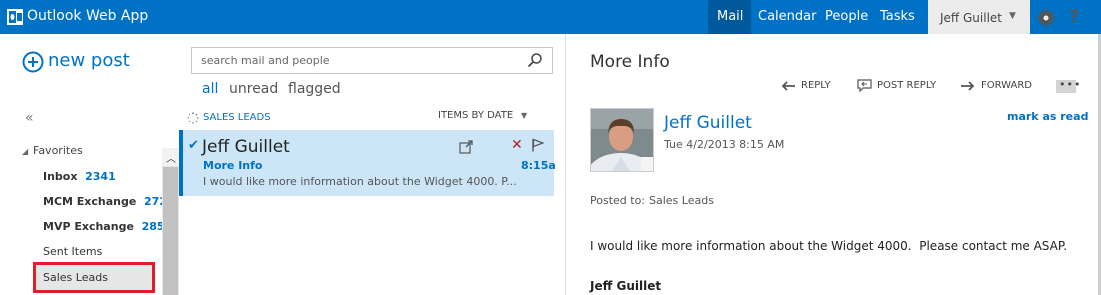  What do you see at coordinates (171, 157) in the screenshot?
I see `chevron-up-icon: ︿` at bounding box center [171, 157].